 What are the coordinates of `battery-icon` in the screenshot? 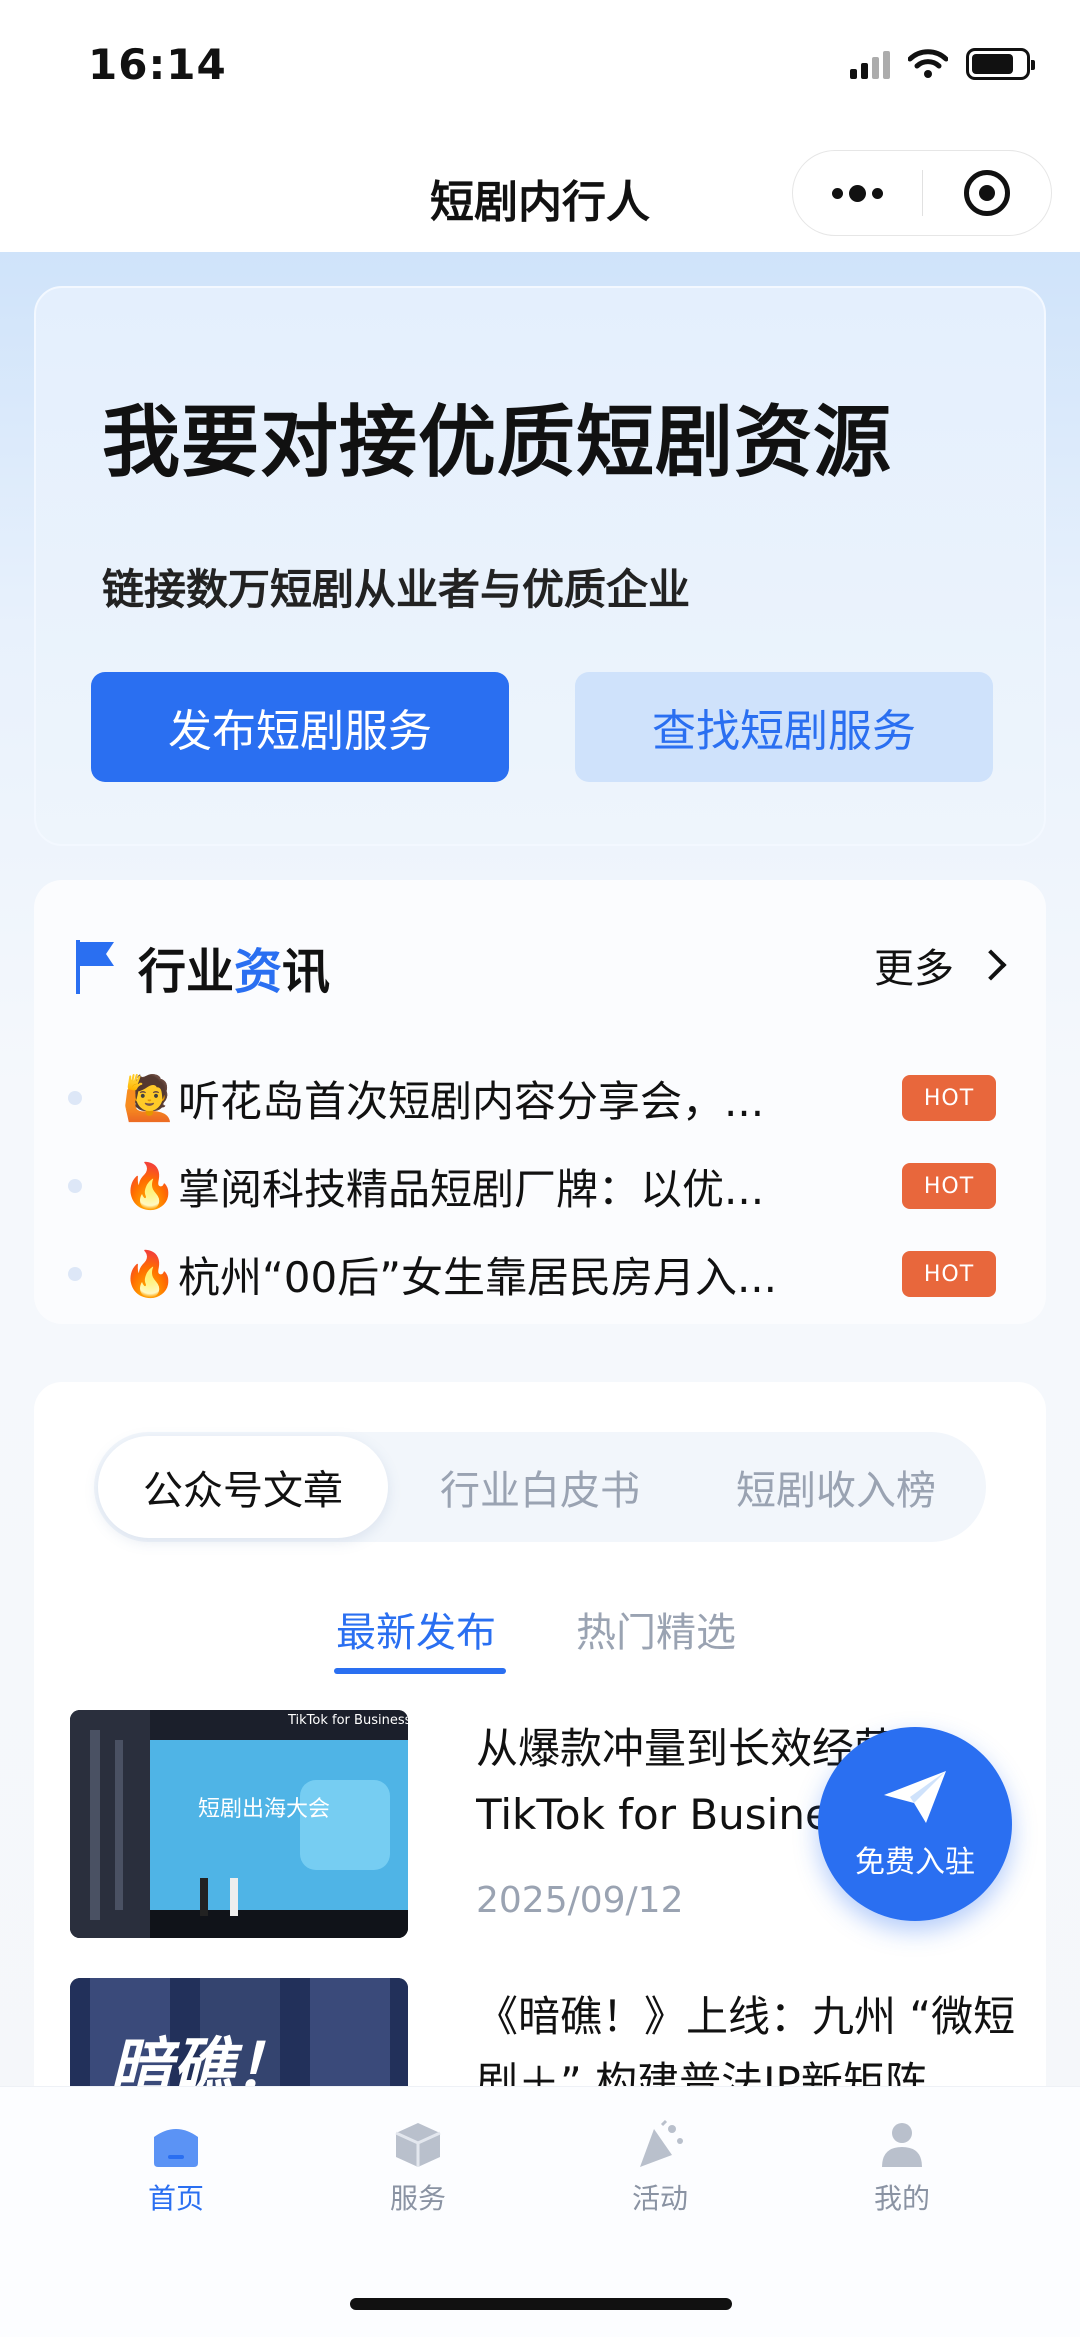 It's located at (1000, 64).